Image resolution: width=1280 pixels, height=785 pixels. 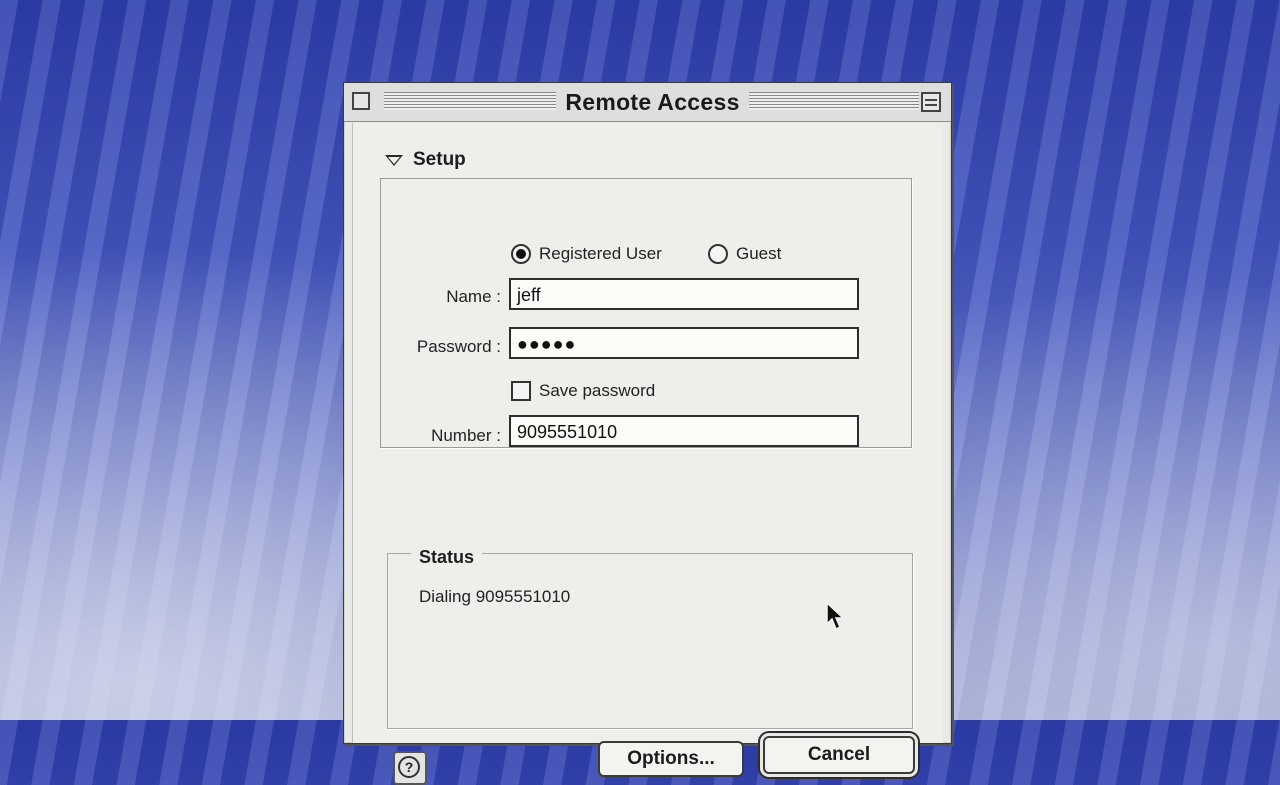 I want to click on collapse-box-icon, so click(x=931, y=102).